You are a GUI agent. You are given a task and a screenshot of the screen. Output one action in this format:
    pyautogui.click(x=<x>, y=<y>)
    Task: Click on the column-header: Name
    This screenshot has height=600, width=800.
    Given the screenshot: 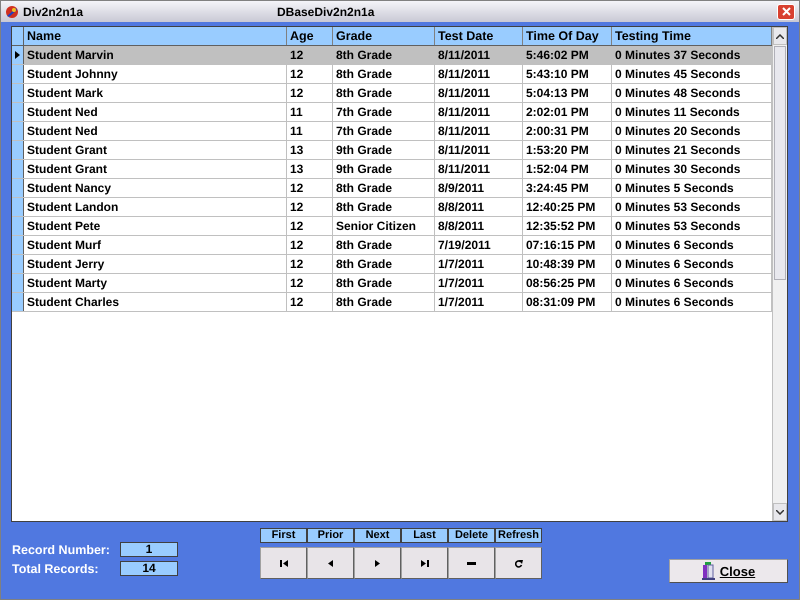 What is the action you would take?
    pyautogui.click(x=155, y=36)
    